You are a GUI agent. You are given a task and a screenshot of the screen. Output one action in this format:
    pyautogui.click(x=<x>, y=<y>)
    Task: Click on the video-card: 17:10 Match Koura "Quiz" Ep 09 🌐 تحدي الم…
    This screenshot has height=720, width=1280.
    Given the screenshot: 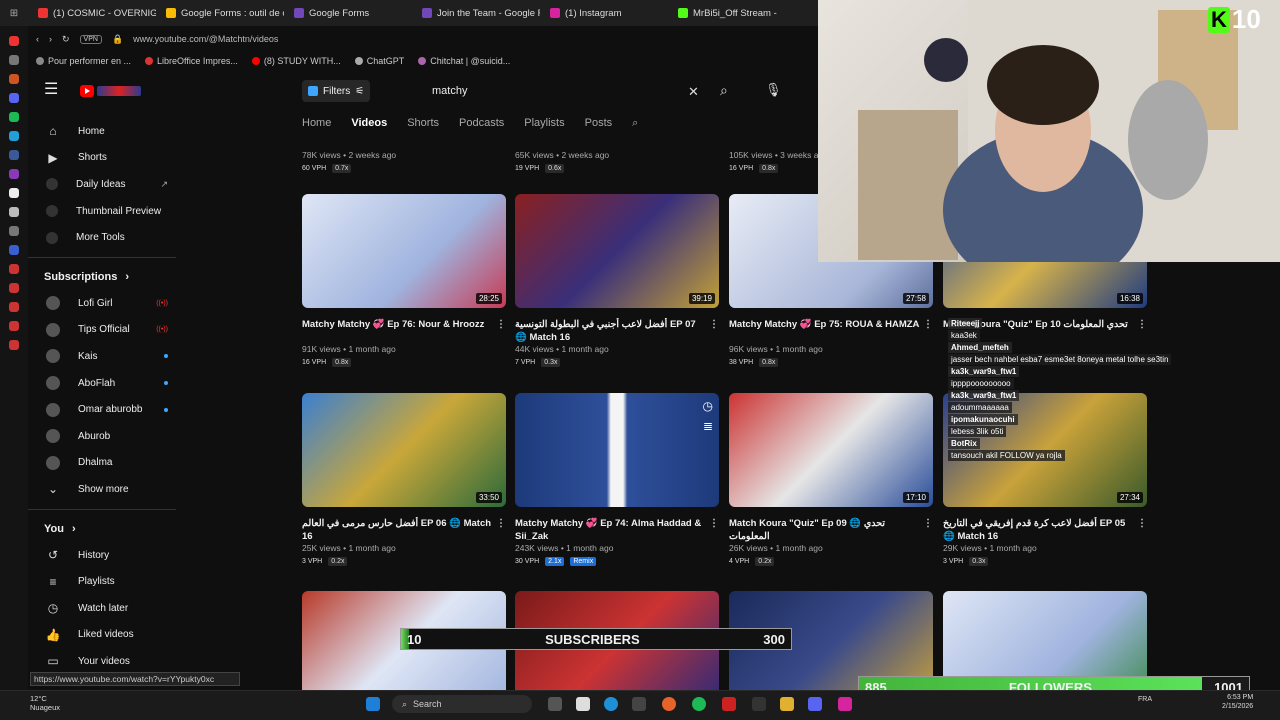 What is the action you would take?
    pyautogui.click(x=831, y=479)
    